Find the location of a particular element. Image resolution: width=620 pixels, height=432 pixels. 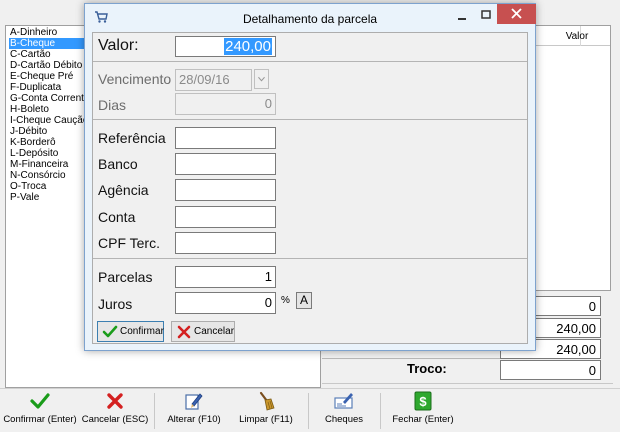

dialog-cancel-label: Cancelar is located at coordinates (214, 331).